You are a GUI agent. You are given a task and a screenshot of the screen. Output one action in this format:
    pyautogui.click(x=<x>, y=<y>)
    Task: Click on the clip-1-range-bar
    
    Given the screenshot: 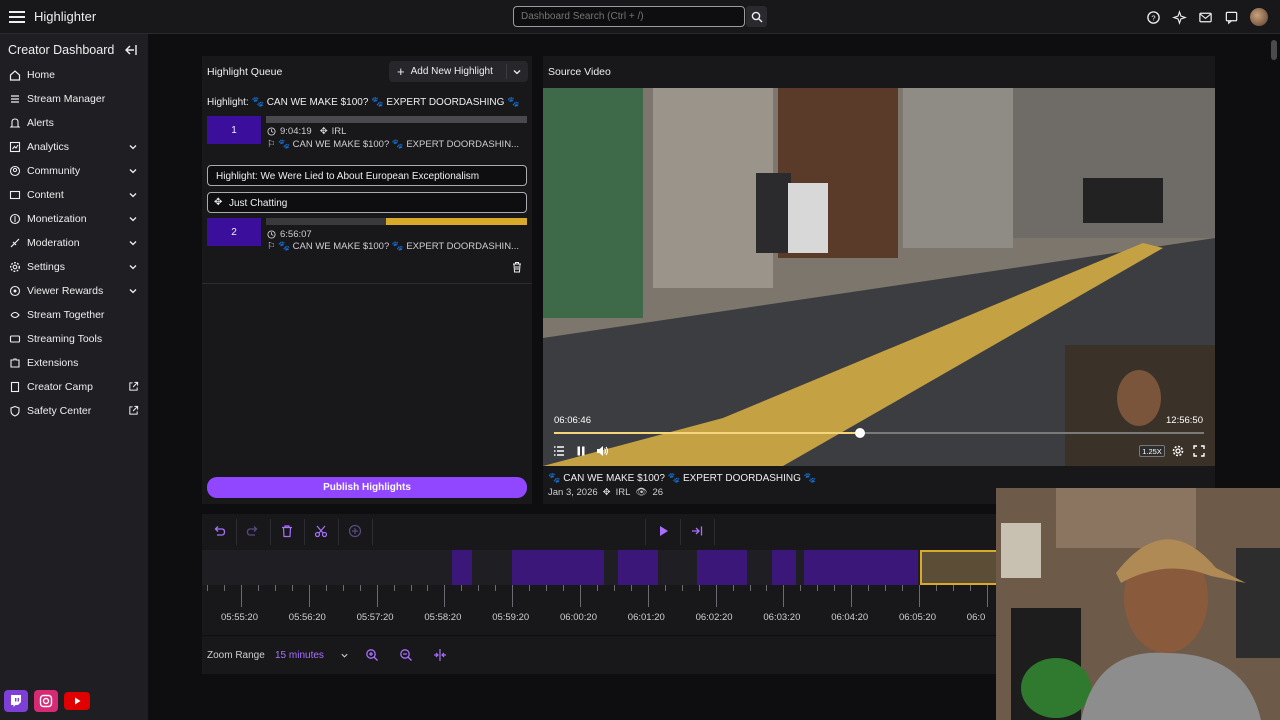 What is the action you would take?
    pyautogui.click(x=396, y=119)
    